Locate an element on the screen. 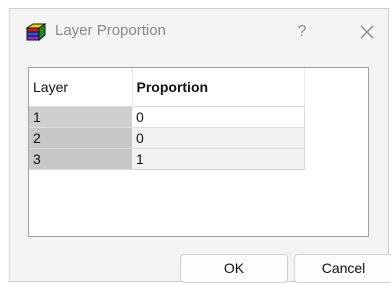  close-icon is located at coordinates (367, 32).